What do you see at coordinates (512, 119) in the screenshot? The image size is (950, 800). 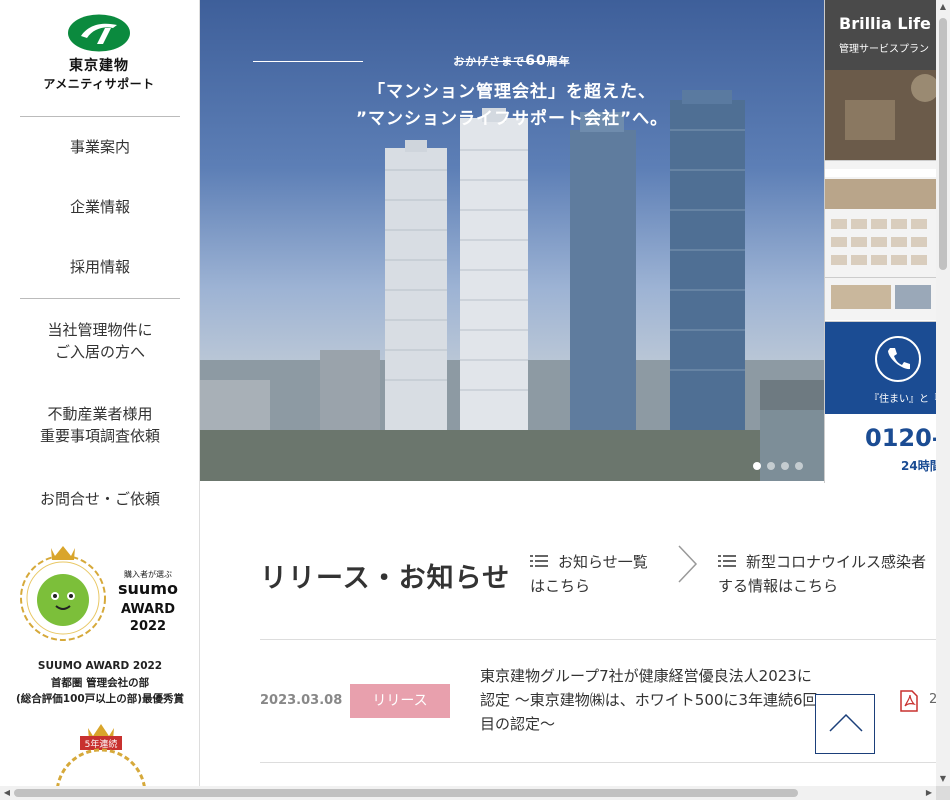 I see `hero-headline-line2: ”マンションライフサポート会社”へ。` at bounding box center [512, 119].